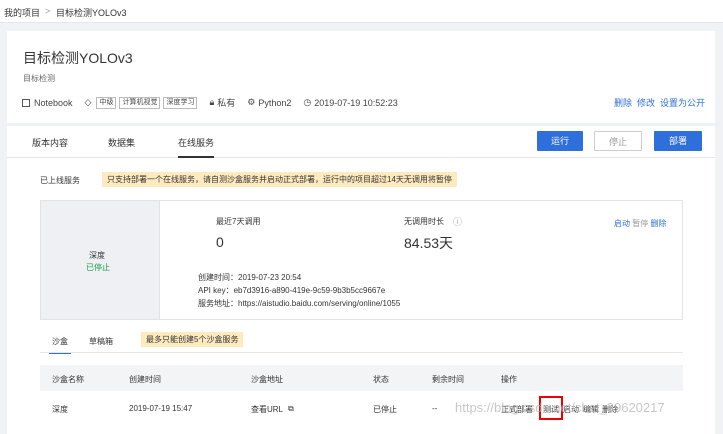 This screenshot has height=434, width=723. Describe the element at coordinates (356, 102) in the screenshot. I see `project-datetime: 2019-07-19 10:52:23` at that location.